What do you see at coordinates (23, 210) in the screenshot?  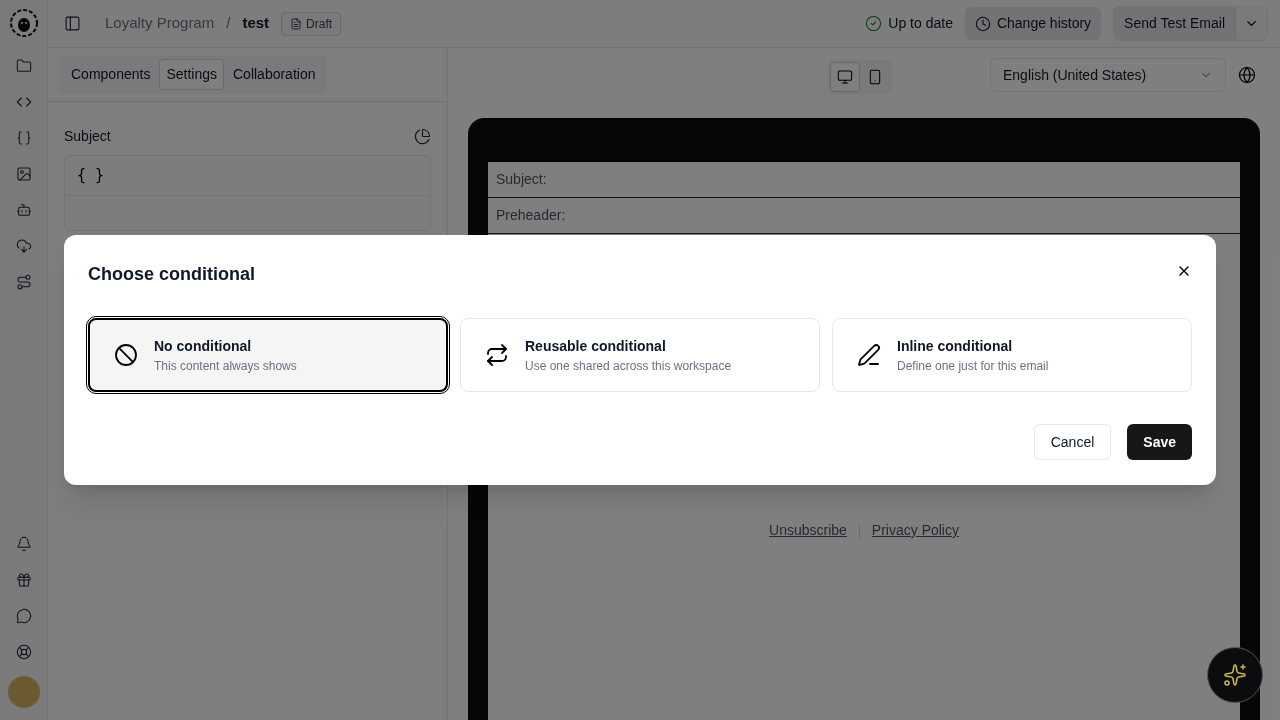 I see `robot-icon` at bounding box center [23, 210].